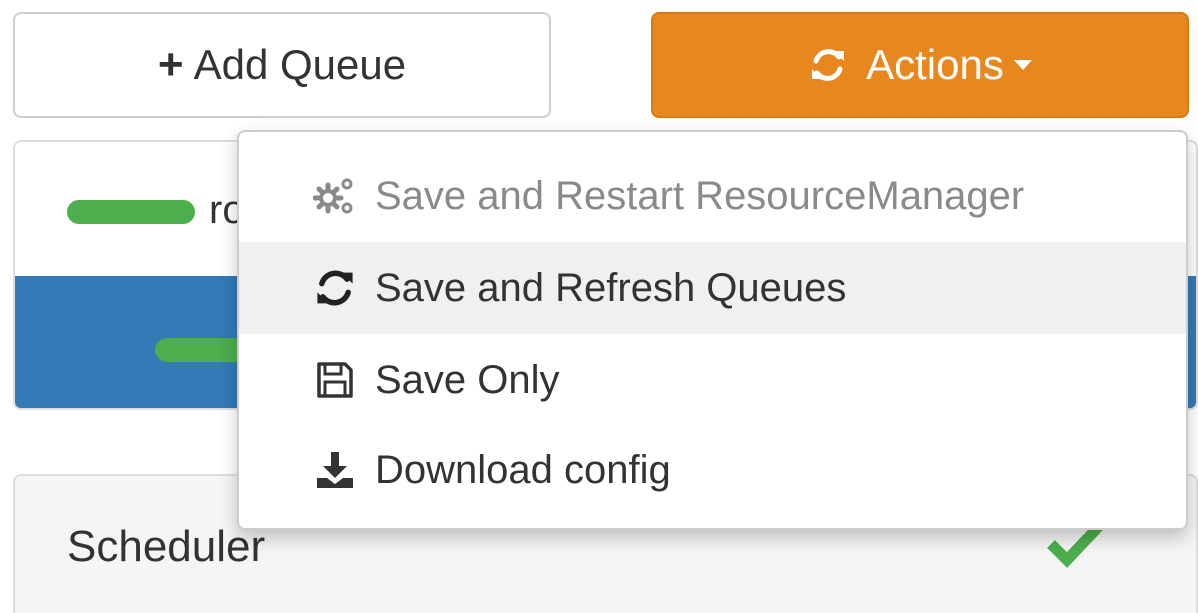 Image resolution: width=1198 pixels, height=613 pixels. What do you see at coordinates (467, 379) in the screenshot?
I see `menu-item-label: Save Only` at bounding box center [467, 379].